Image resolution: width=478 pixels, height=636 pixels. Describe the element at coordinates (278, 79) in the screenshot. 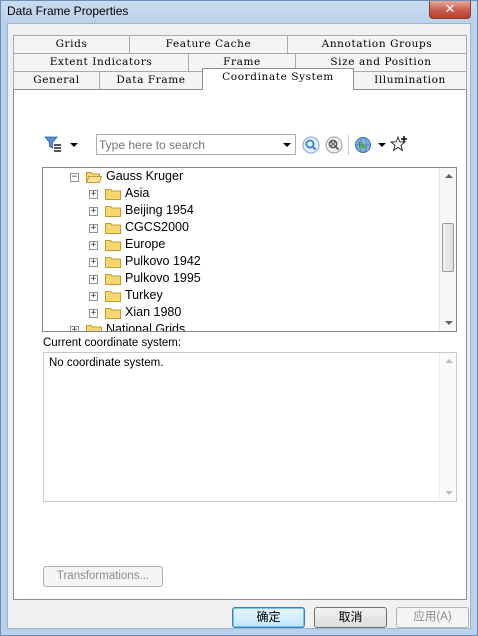

I see `tab-coordinate-system: Coordinate System` at that location.